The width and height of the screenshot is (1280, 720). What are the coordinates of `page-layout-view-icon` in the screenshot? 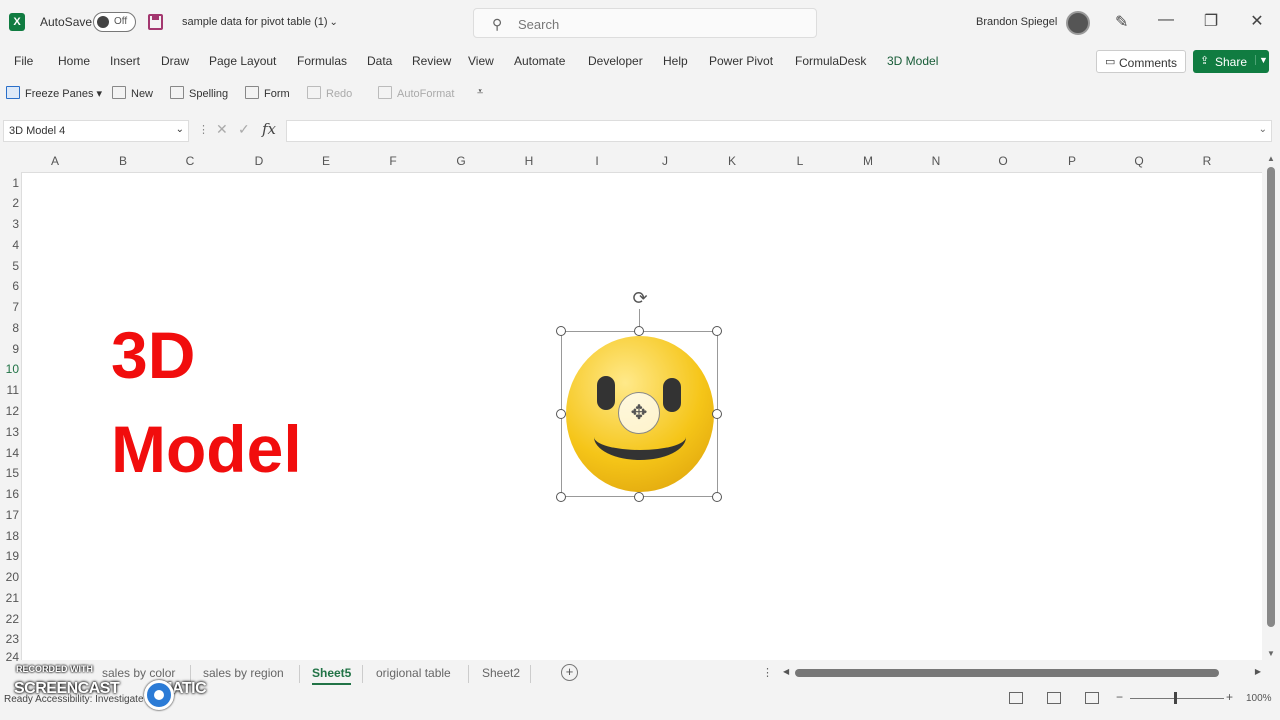 It's located at (1054, 698).